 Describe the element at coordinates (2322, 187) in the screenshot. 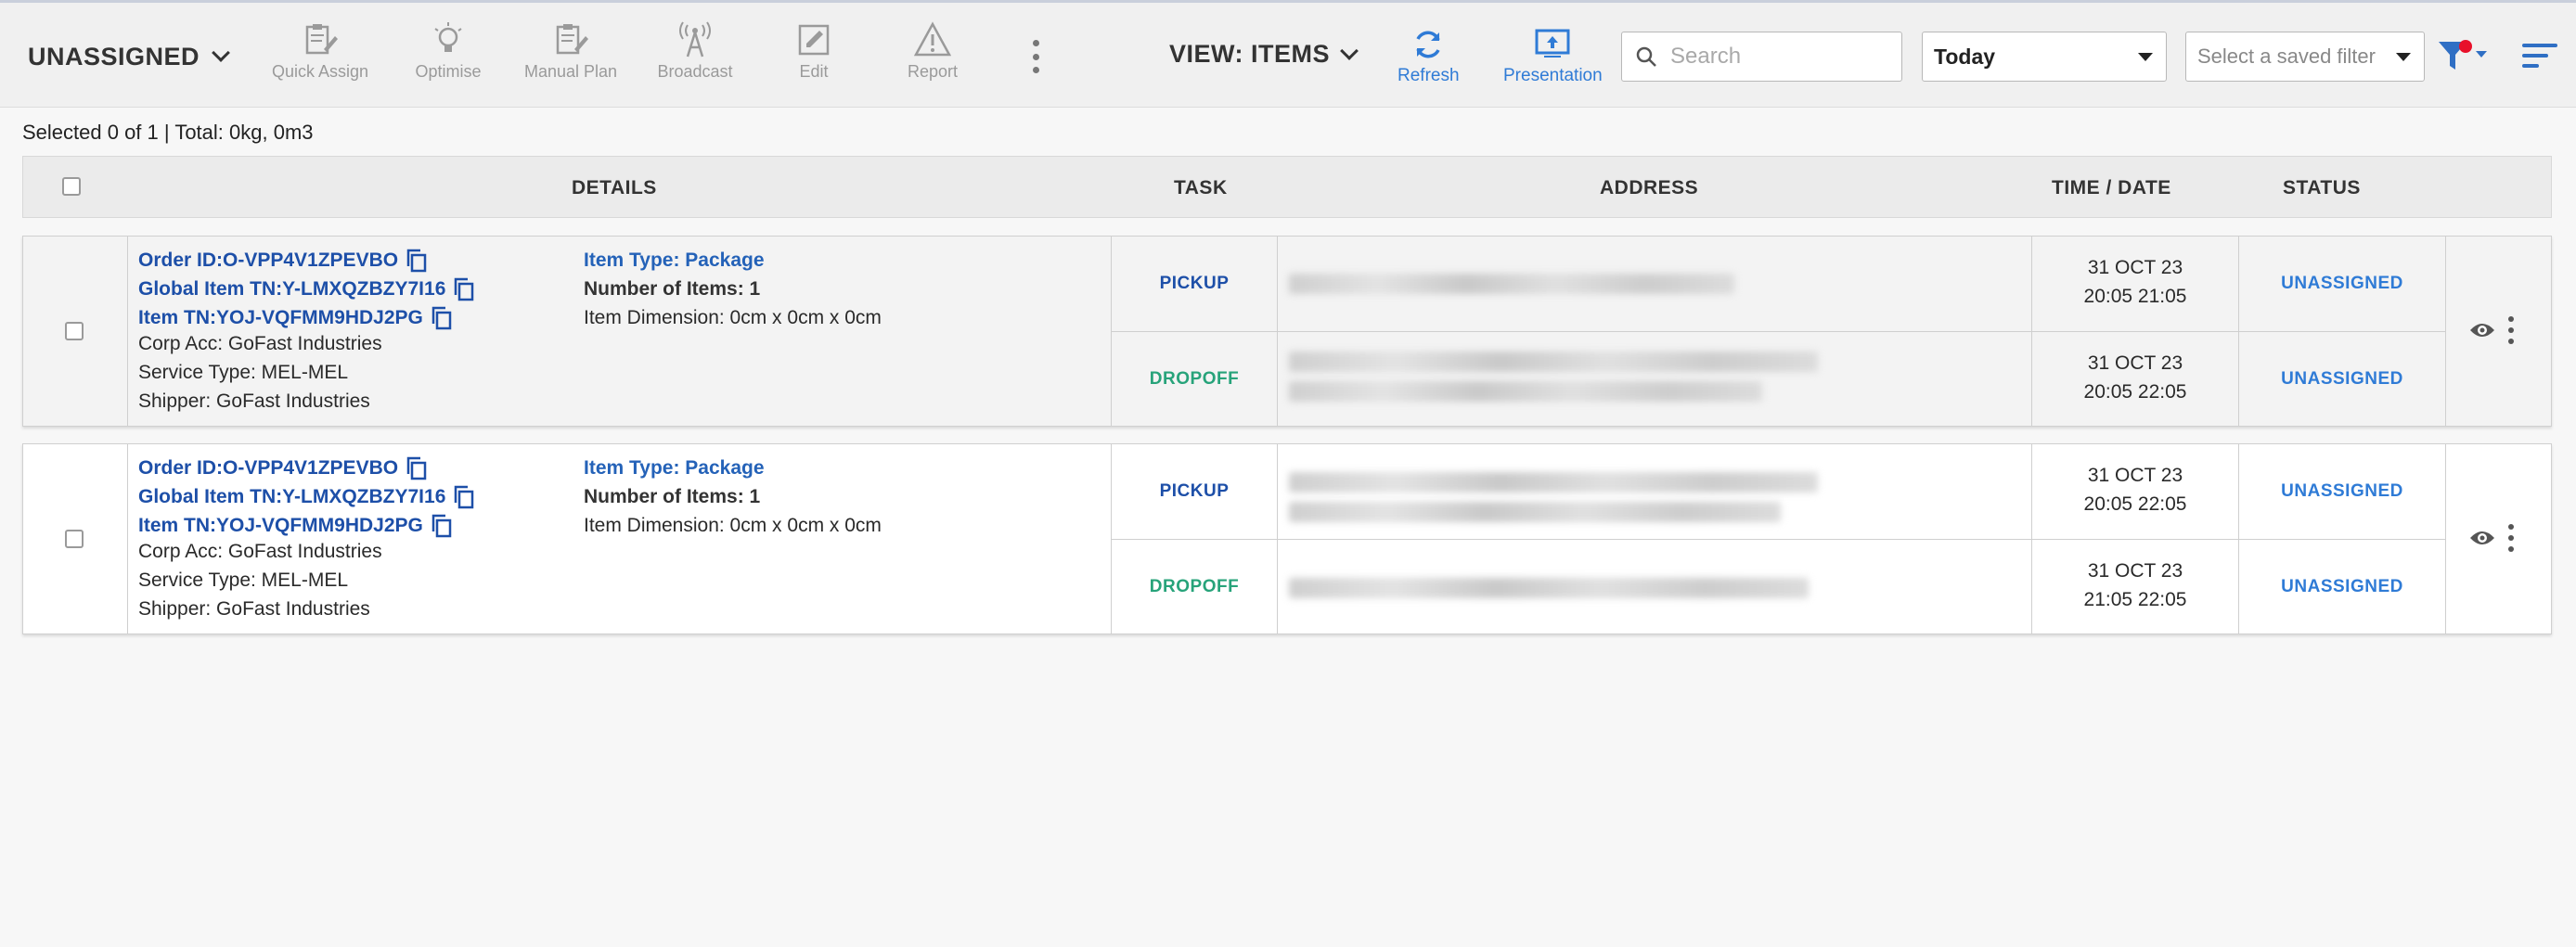

I see `header-status: STATUS` at that location.